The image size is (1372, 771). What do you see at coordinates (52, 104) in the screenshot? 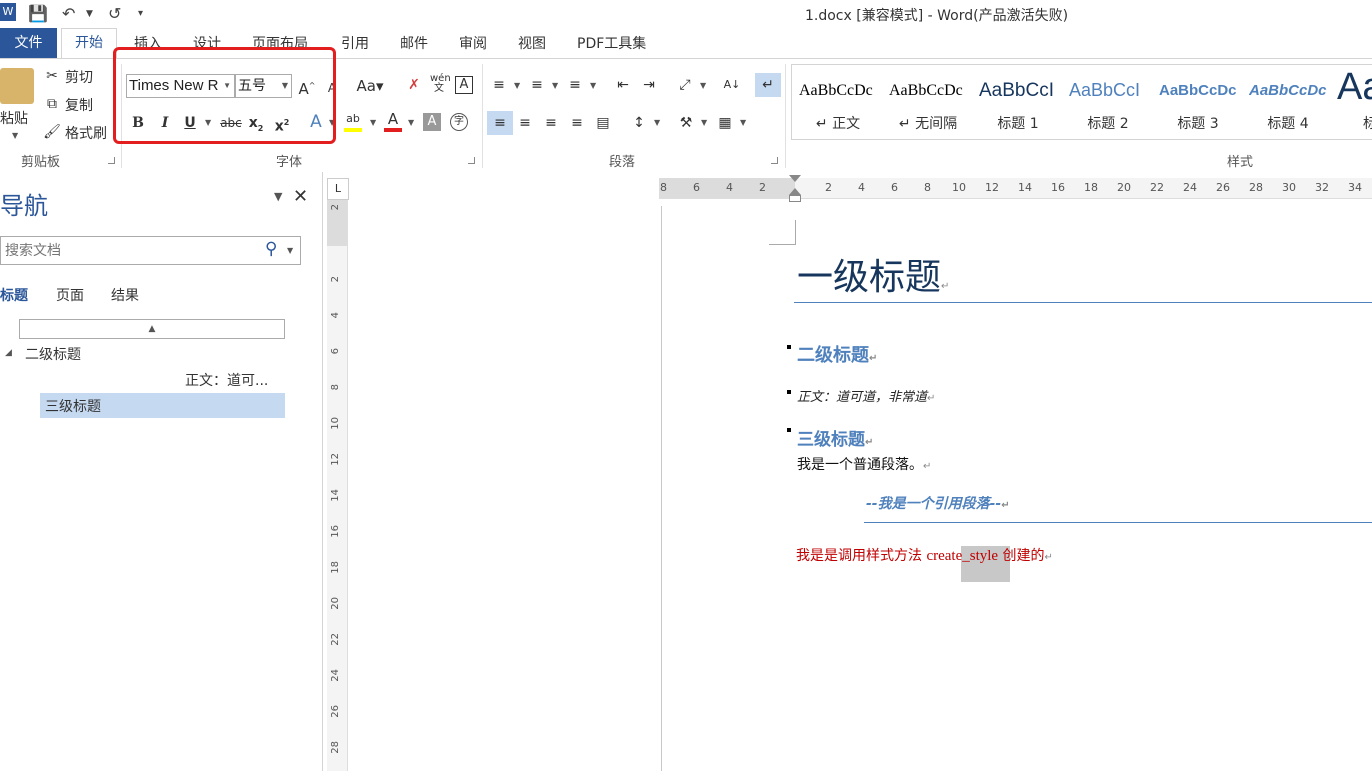
I see `copy-icon: ⧉` at bounding box center [52, 104].